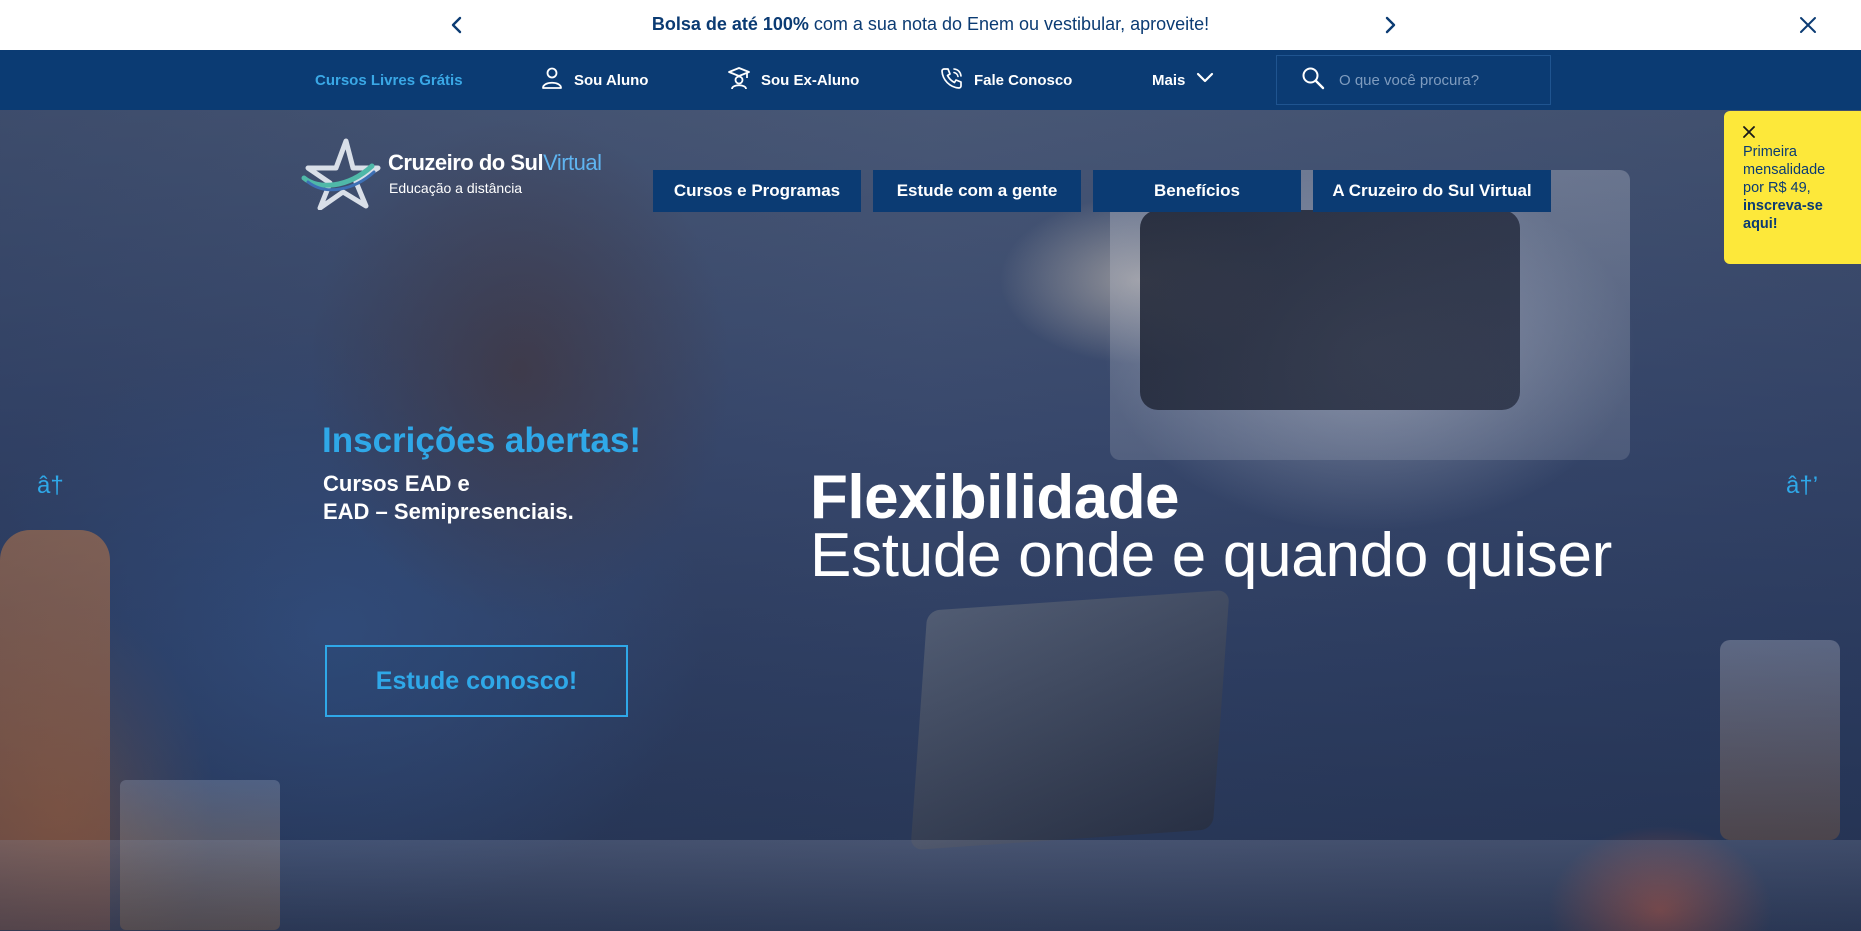 The image size is (1861, 931). What do you see at coordinates (1432, 191) in the screenshot?
I see `nav-about: A Cruzeiro do Sul Virtual` at bounding box center [1432, 191].